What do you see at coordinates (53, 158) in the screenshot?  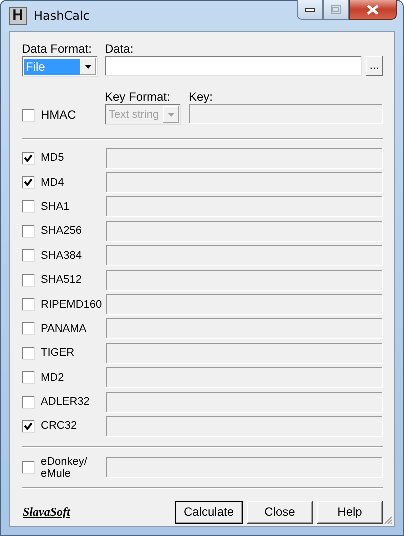 I see `checkbox-label: MD5` at bounding box center [53, 158].